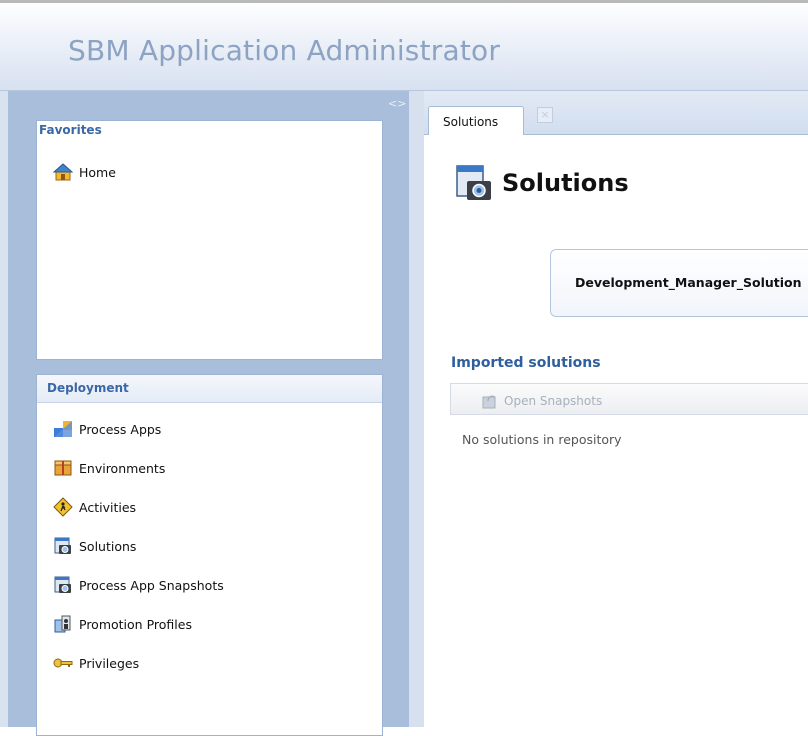  I want to click on nav-item-activities: Activities, so click(94, 507).